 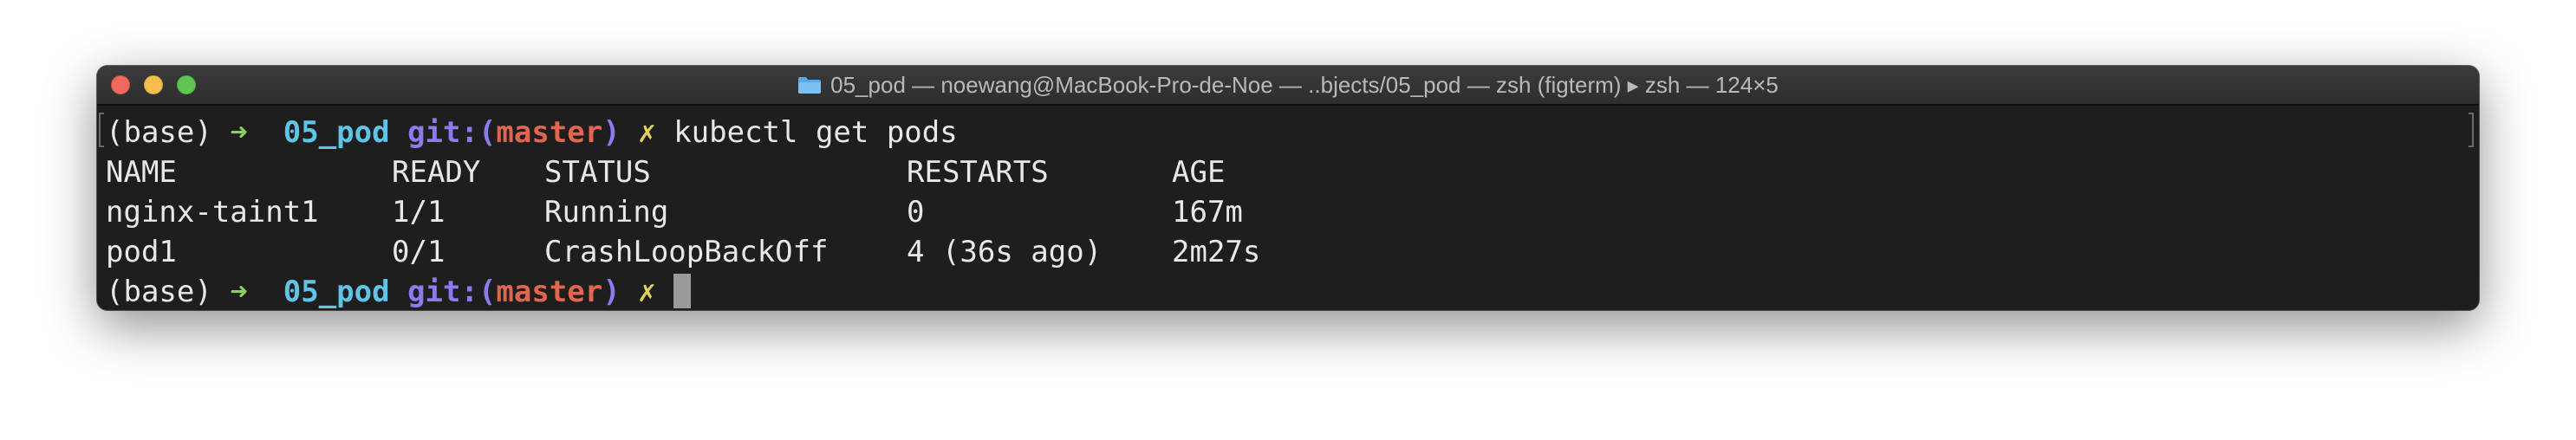 I want to click on table-row: nginx-taint1 1/1 Running 0 167m, so click(x=799, y=212).